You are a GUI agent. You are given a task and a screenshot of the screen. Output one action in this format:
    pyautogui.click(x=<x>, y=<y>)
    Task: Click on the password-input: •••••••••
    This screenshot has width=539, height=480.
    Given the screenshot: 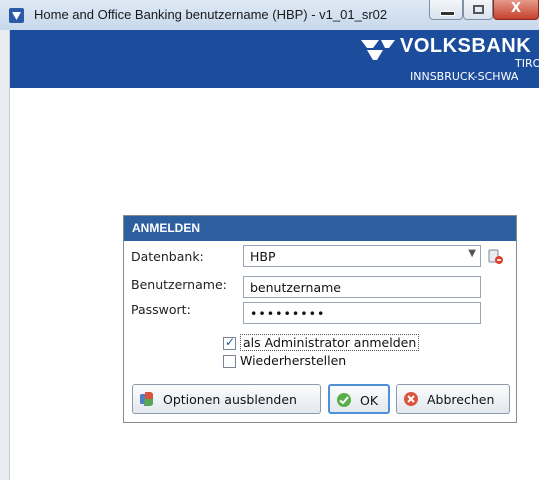 What is the action you would take?
    pyautogui.click(x=362, y=313)
    